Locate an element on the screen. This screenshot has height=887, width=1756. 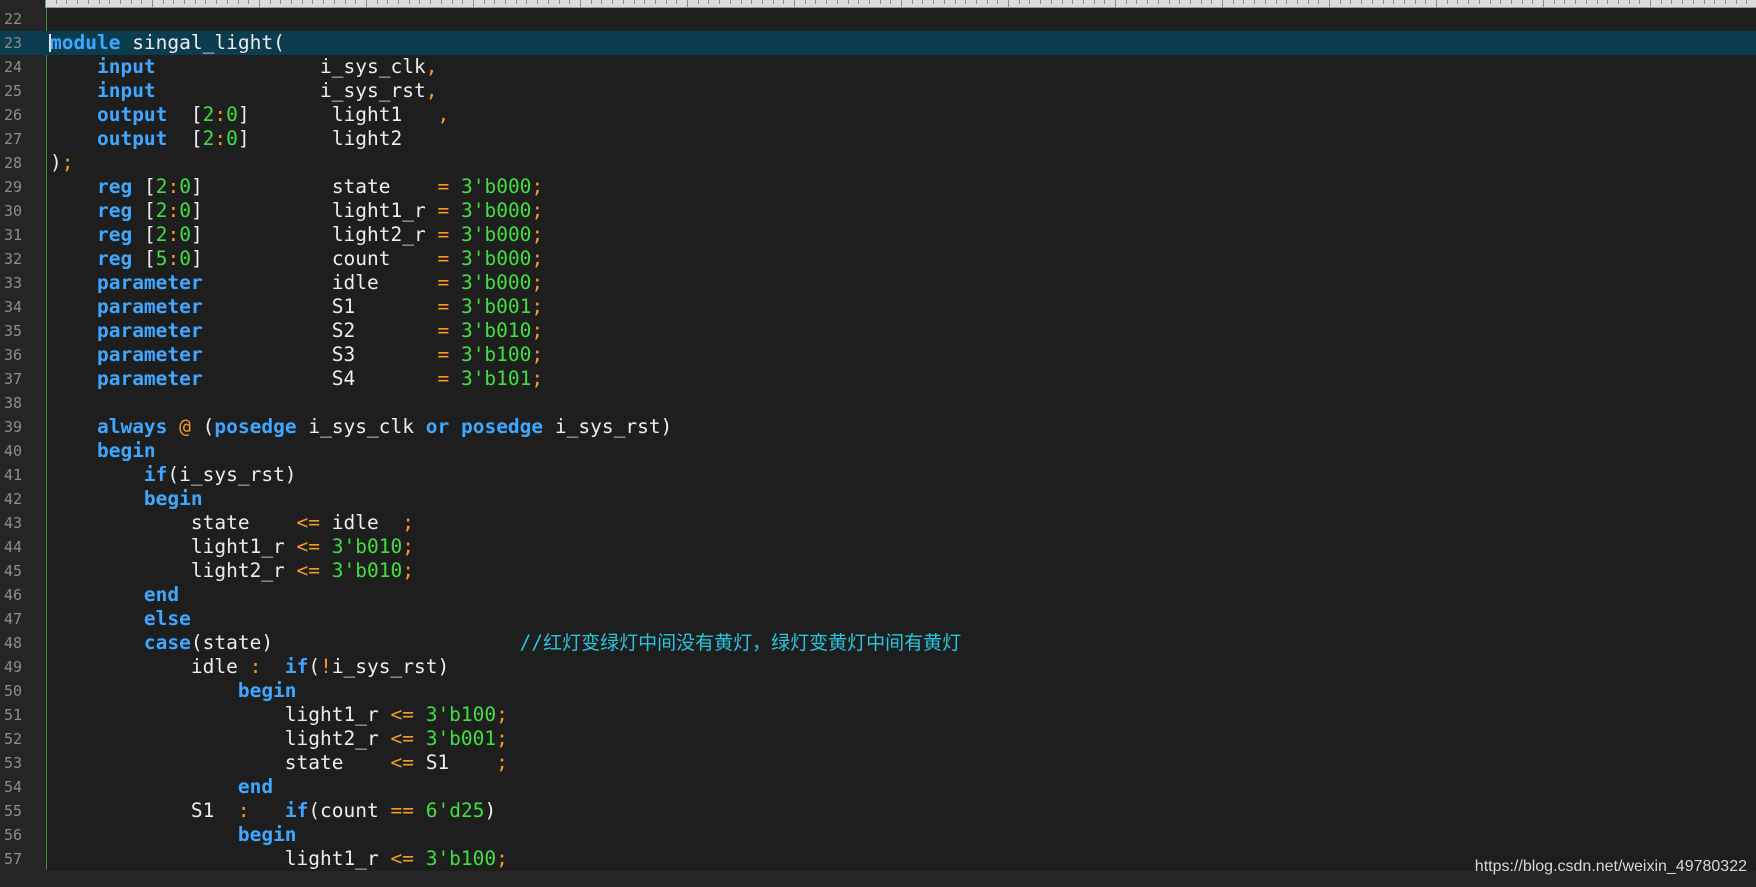
code-line: 44 light1_r <= 3'b010; is located at coordinates (878, 547).